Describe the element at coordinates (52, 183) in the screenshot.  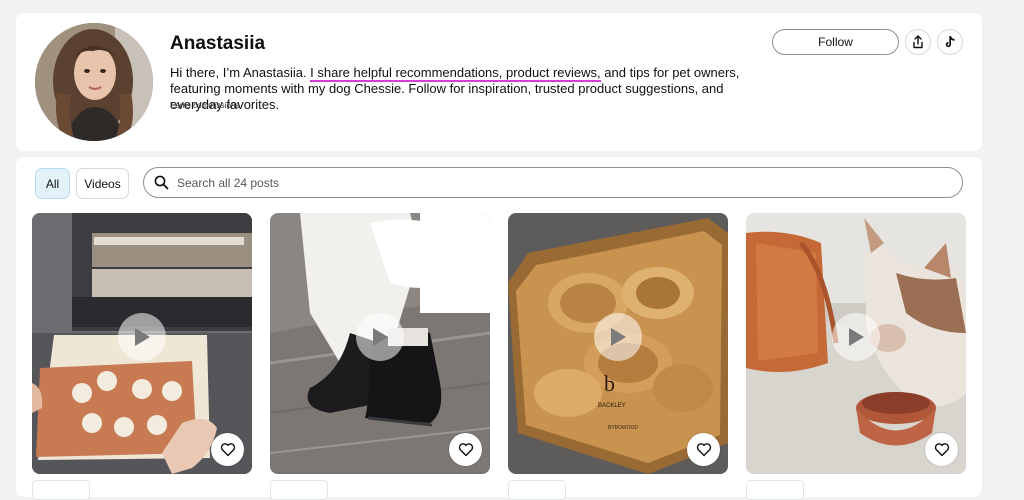
I see `filter-all-button: All` at that location.